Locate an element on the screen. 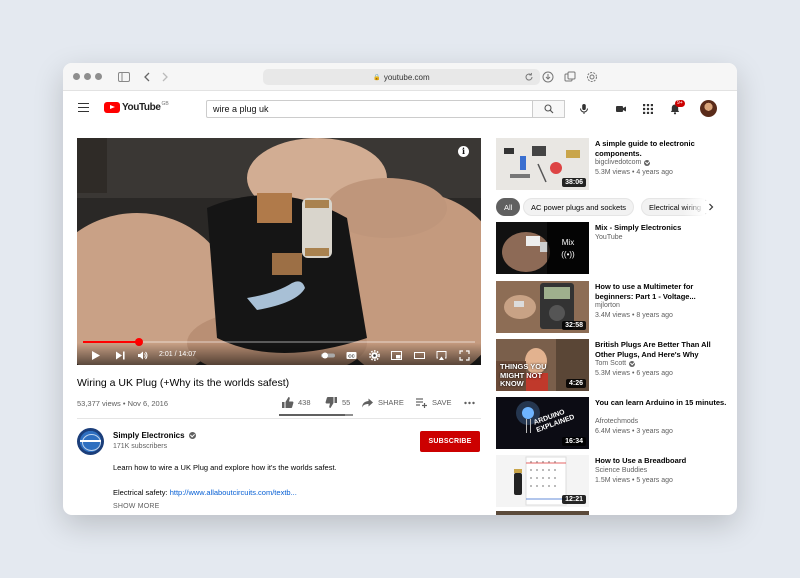 This screenshot has width=800, height=578. minimize-window-dot is located at coordinates (87, 76).